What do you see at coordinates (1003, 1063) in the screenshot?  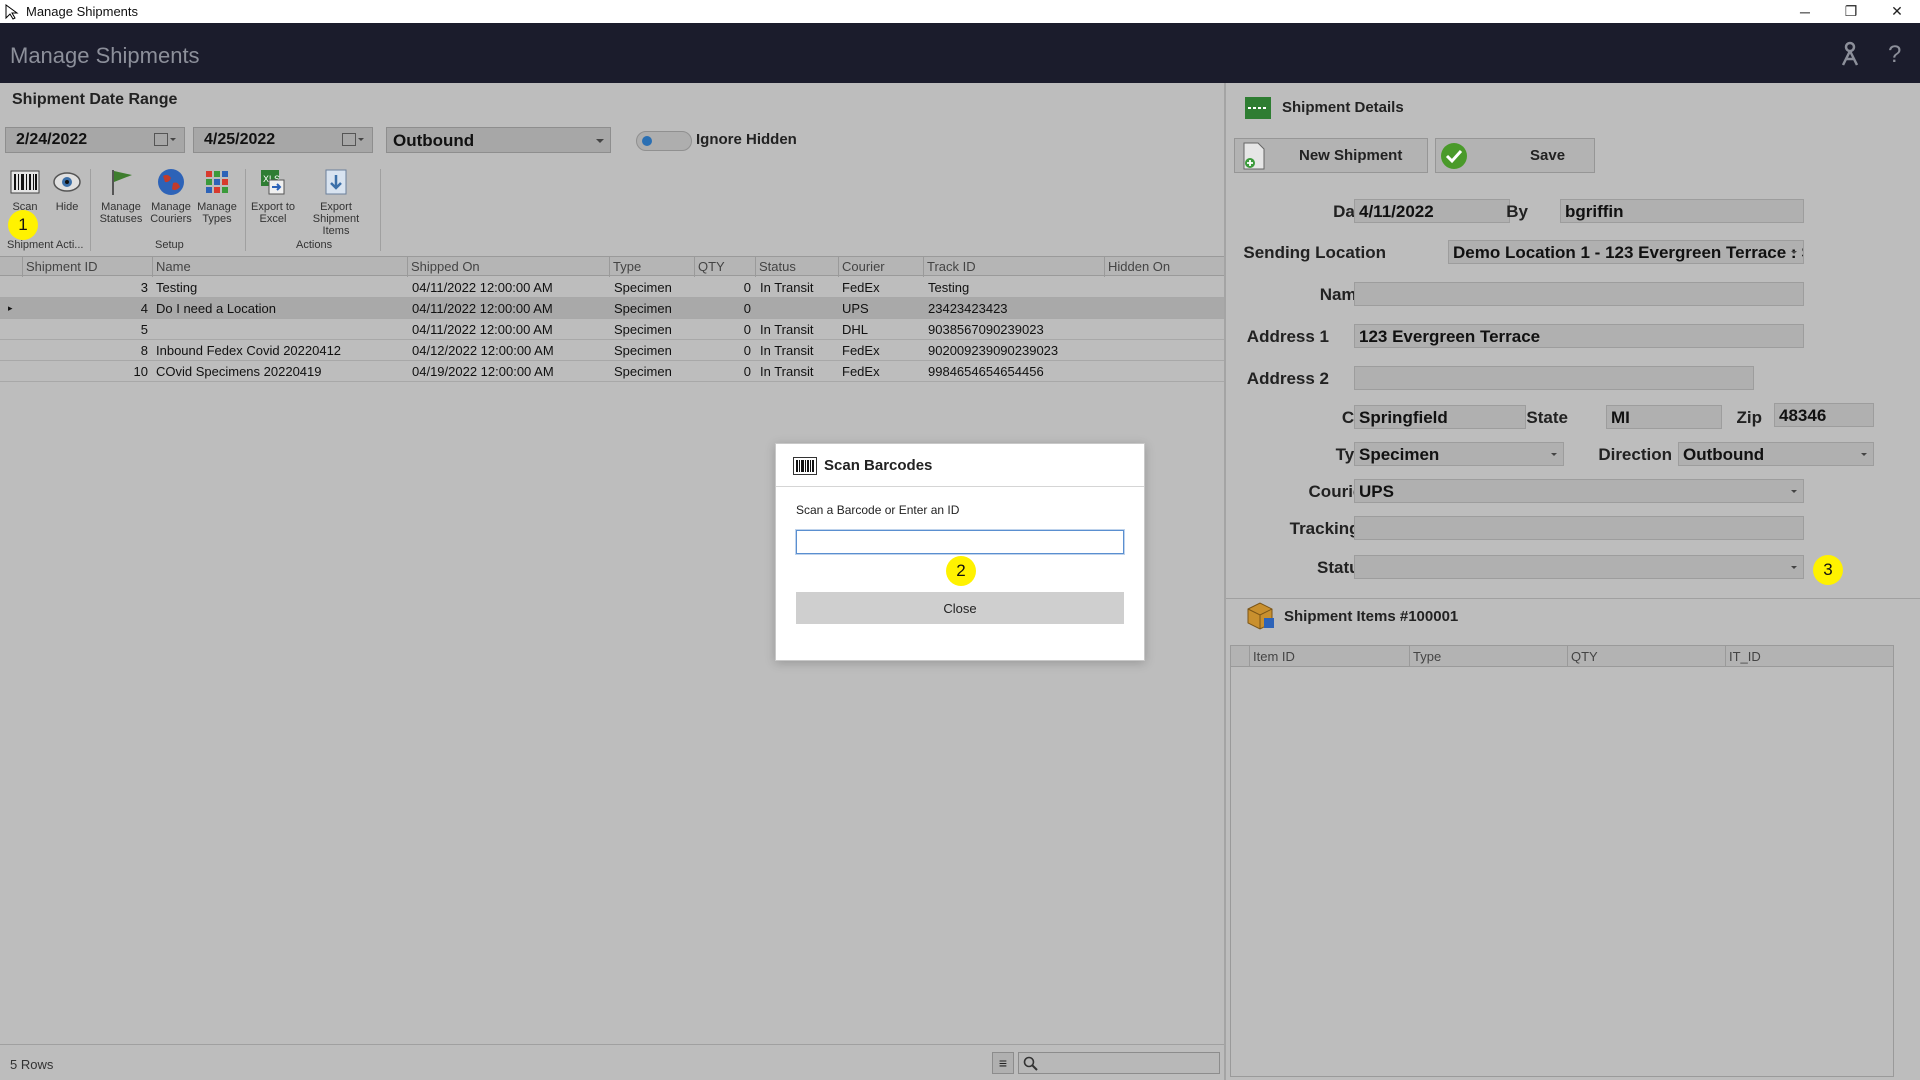 I see `column-menu-icon: ≡` at bounding box center [1003, 1063].